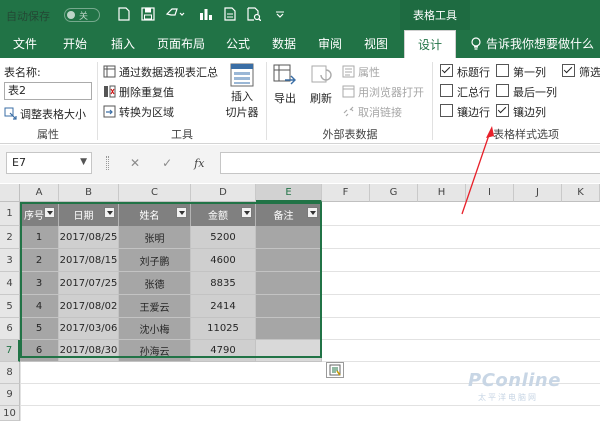 The height and width of the screenshot is (421, 600). I want to click on table-cell: 王爱云, so click(155, 306).